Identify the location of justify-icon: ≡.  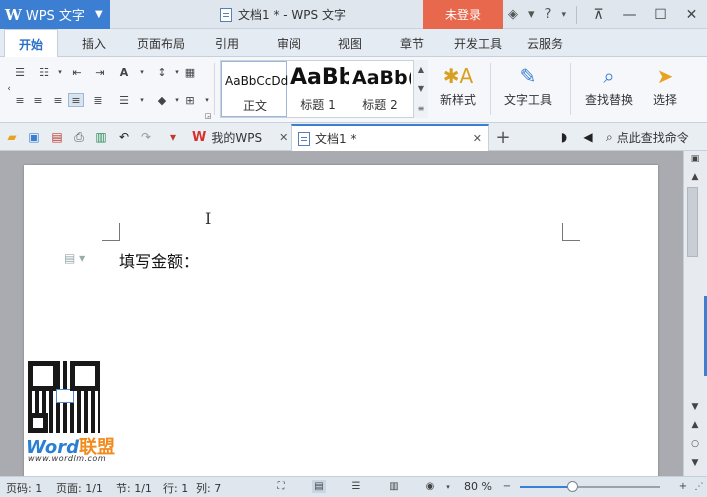
(76, 100).